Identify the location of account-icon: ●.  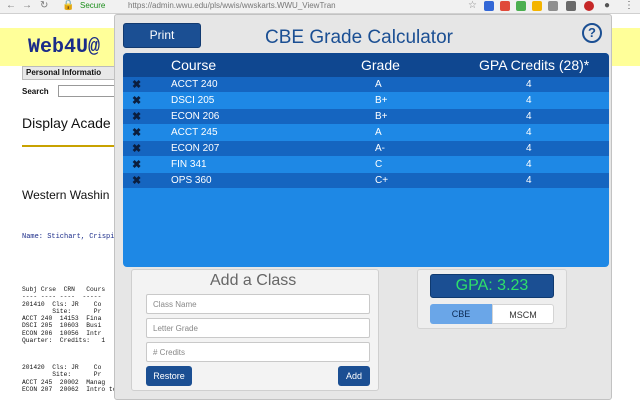
(607, 6).